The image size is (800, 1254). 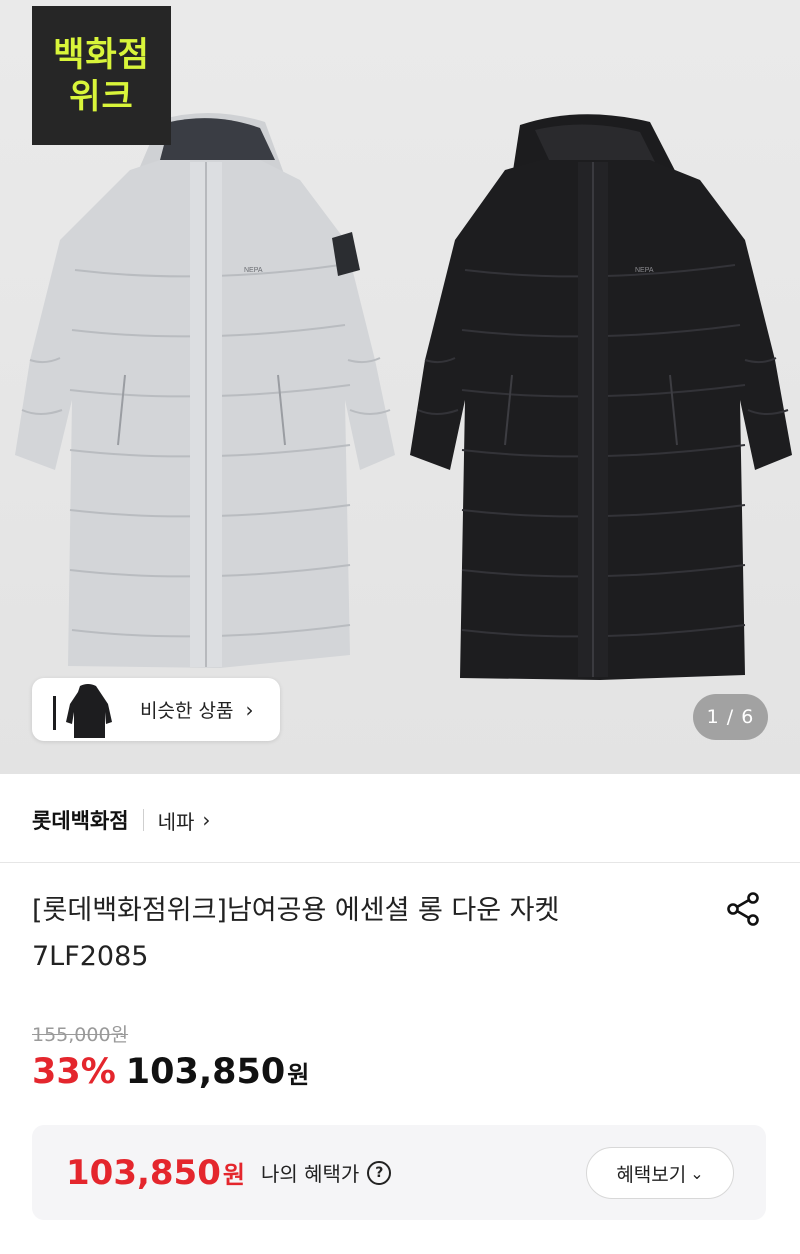 I want to click on section-divider, so click(x=400, y=862).